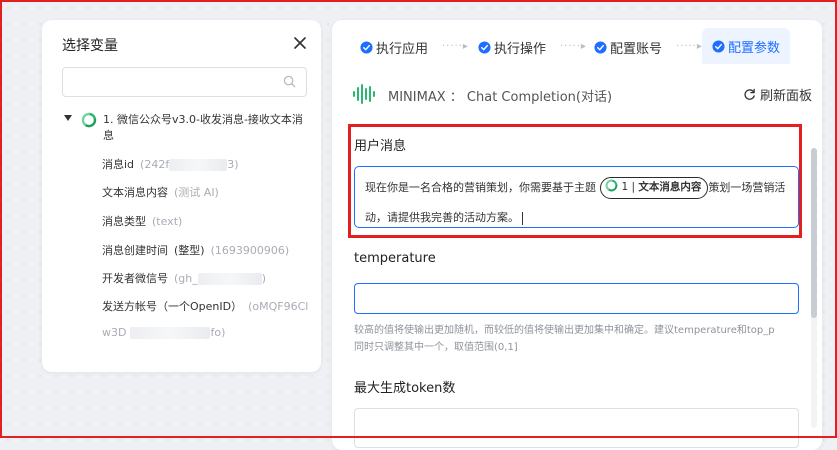  Describe the element at coordinates (576, 298) in the screenshot. I see `temperature-input` at that location.